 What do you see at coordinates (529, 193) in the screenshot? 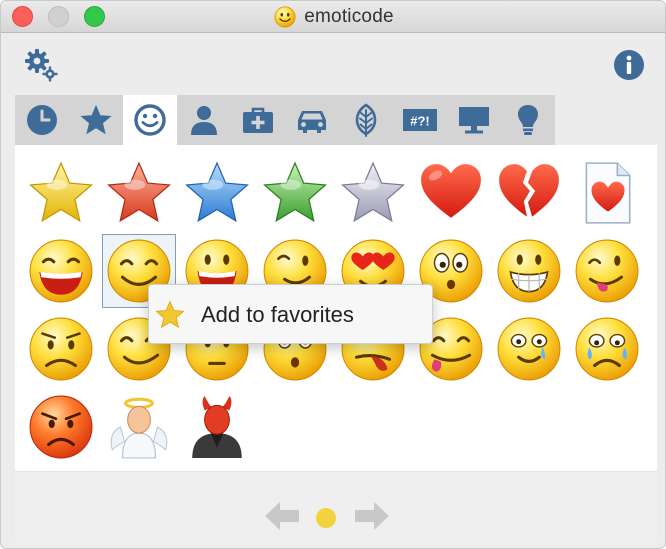
I see `emoticon-broken-heart` at bounding box center [529, 193].